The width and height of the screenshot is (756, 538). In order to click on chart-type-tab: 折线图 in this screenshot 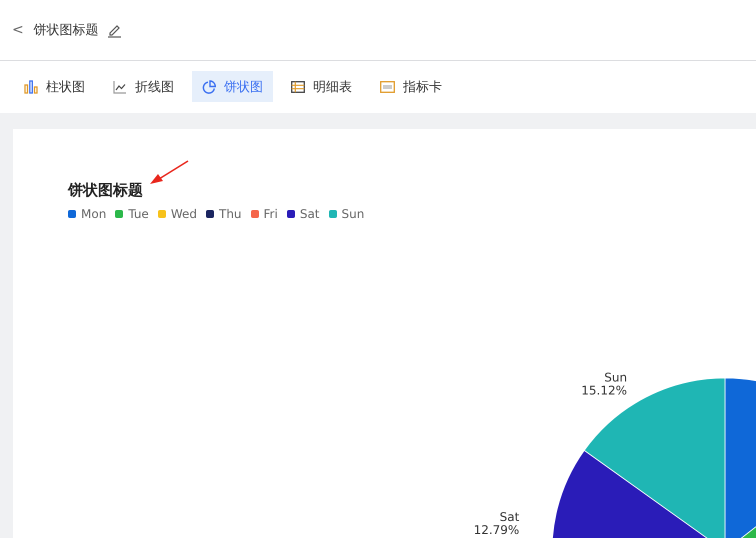, I will do `click(143, 86)`.